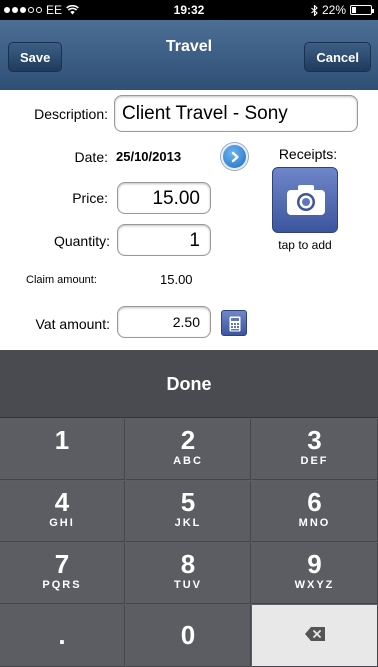  Describe the element at coordinates (305, 245) in the screenshot. I see `tap-to-add-label: tap to add` at that location.